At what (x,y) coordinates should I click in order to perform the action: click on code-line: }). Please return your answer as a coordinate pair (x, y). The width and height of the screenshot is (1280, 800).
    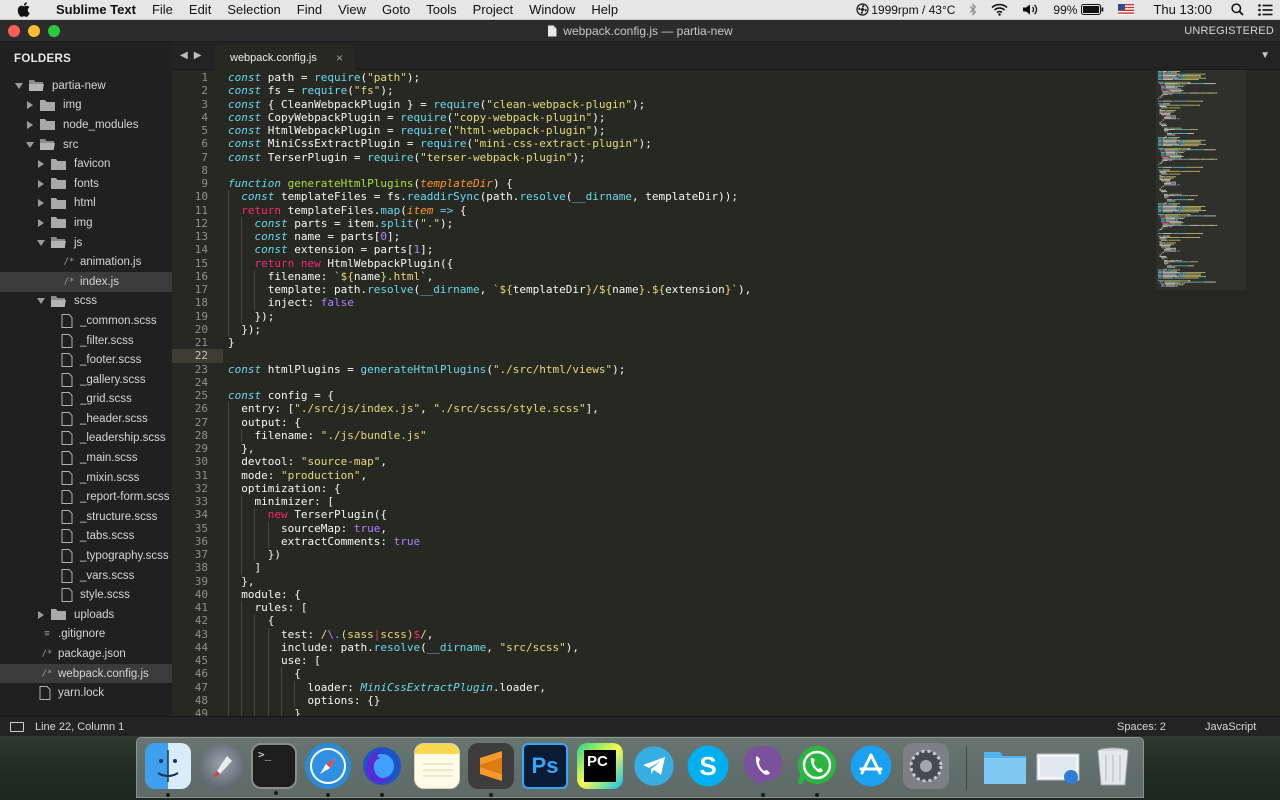
    Looking at the image, I should click on (689, 554).